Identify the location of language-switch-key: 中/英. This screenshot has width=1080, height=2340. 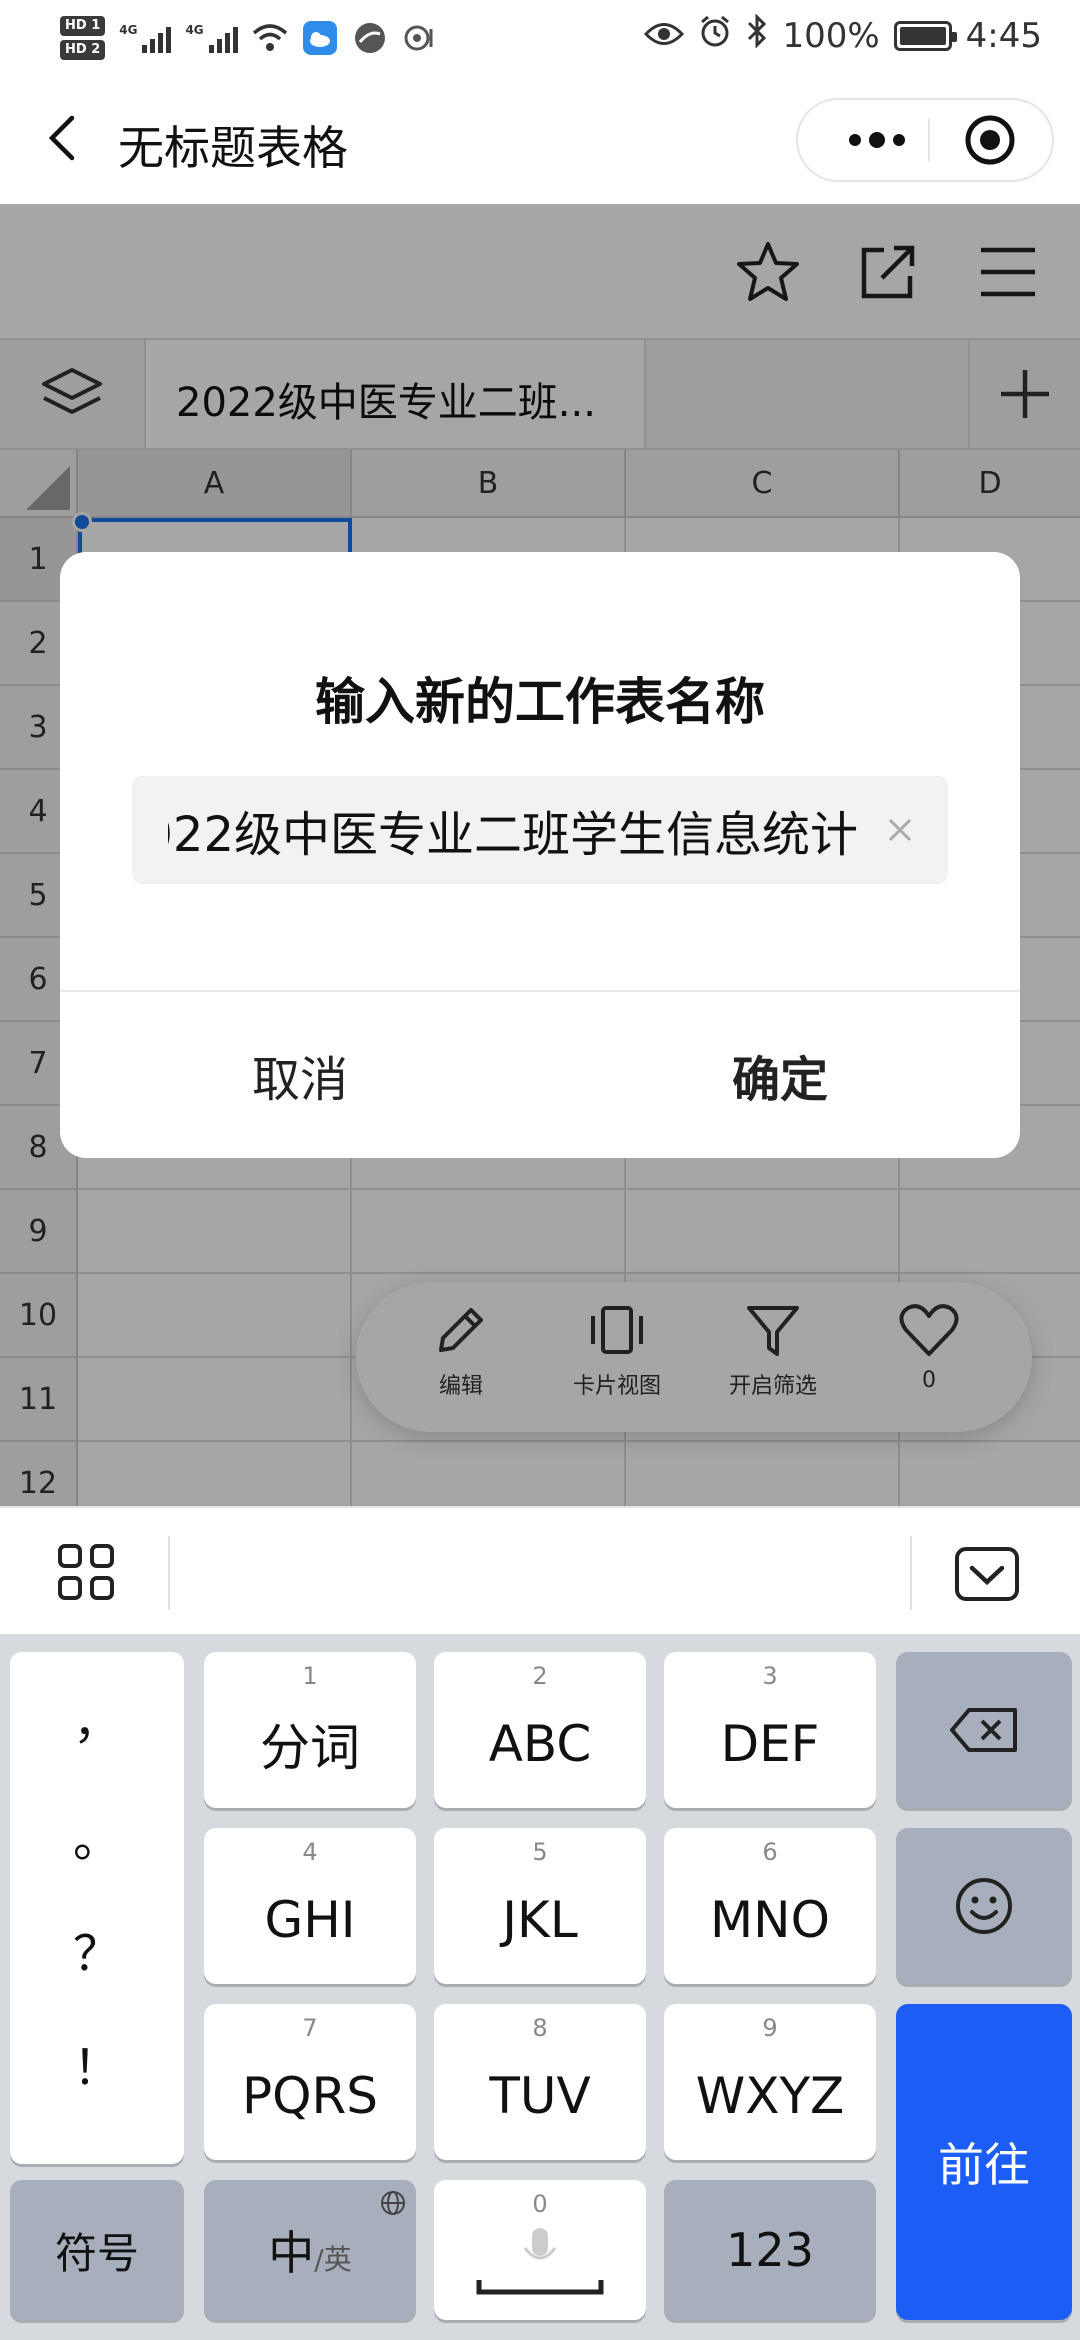
(310, 2250).